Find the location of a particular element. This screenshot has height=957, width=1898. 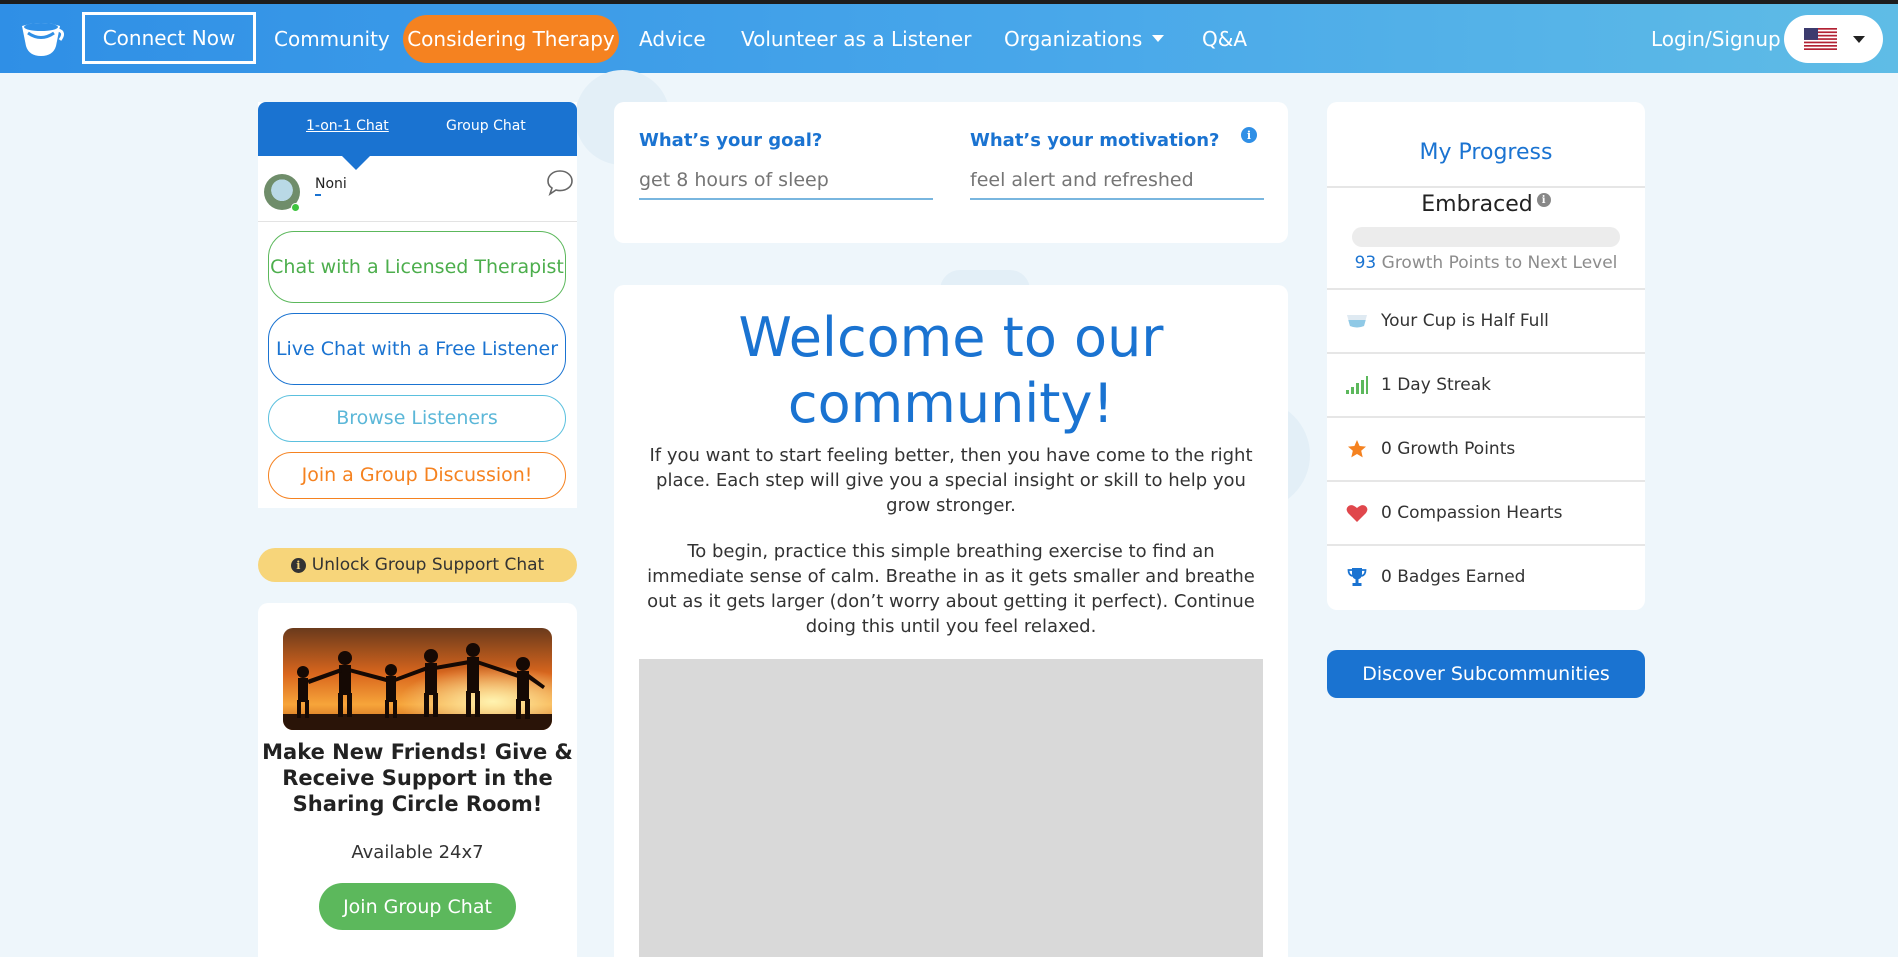

language-selector is located at coordinates (1833, 39).